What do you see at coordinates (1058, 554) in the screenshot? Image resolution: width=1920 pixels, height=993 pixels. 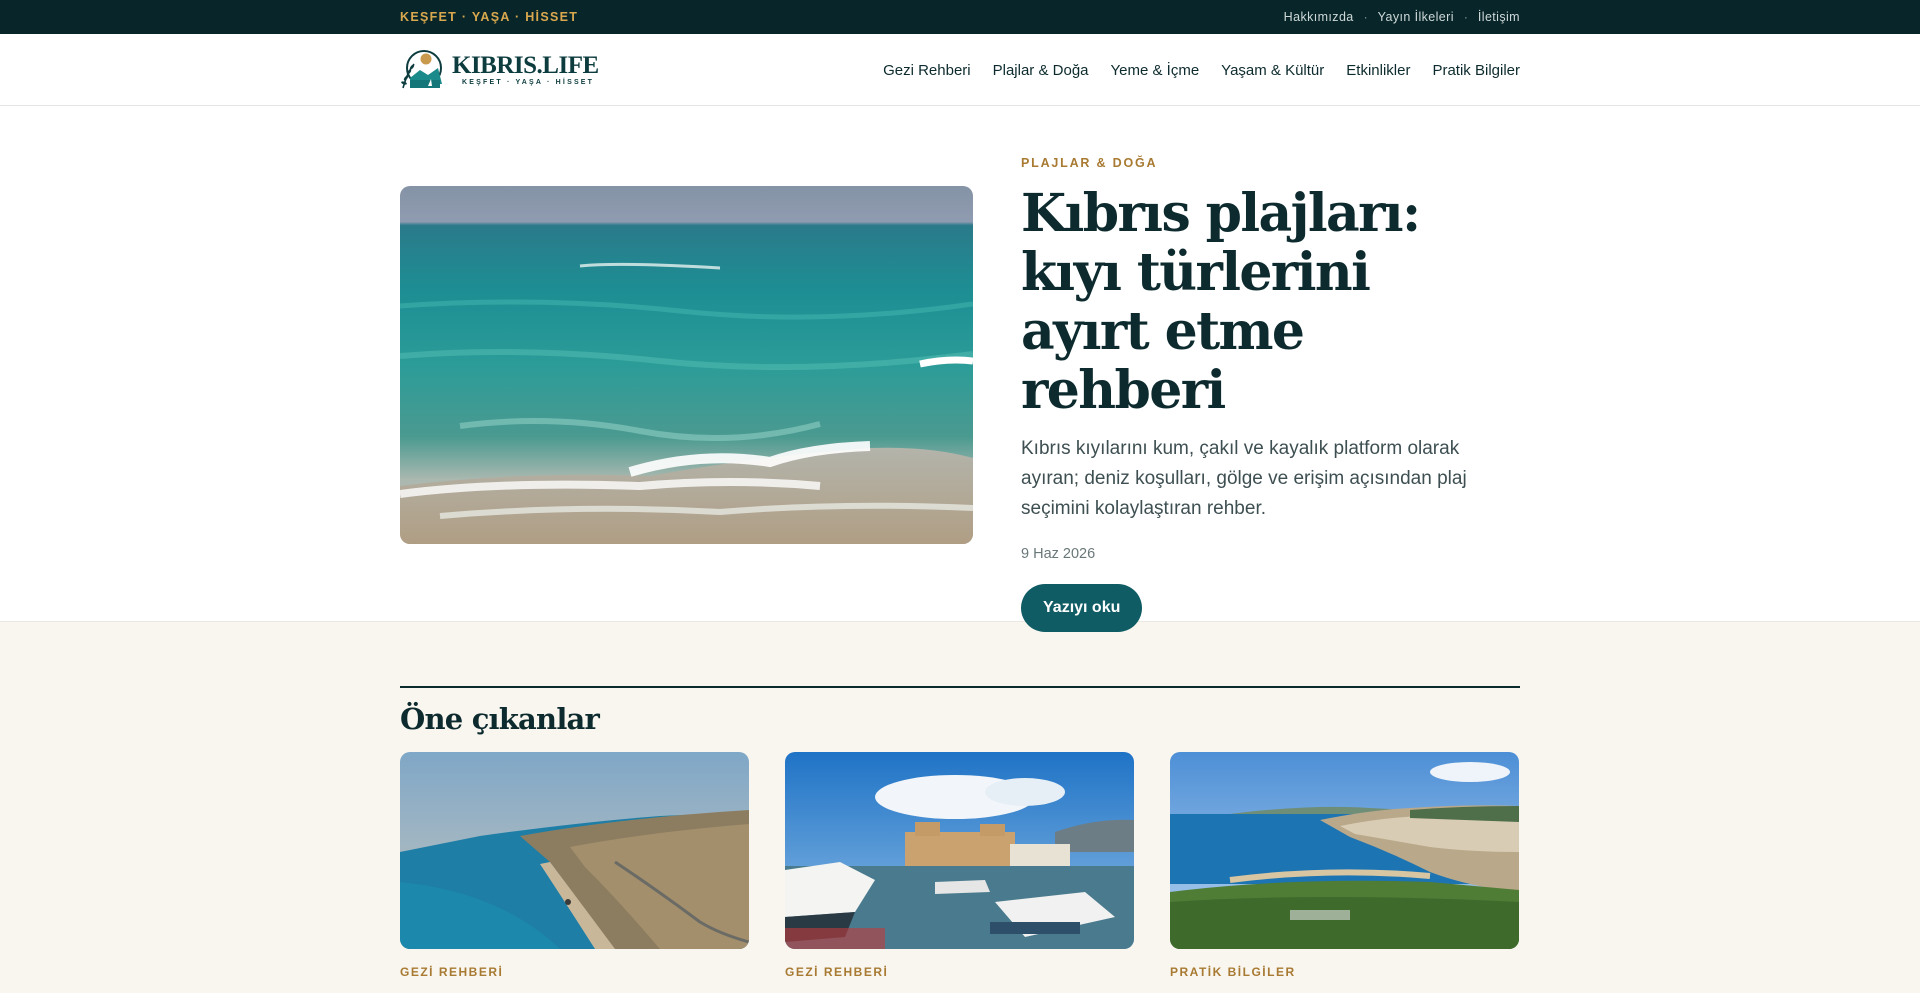 I see `hero-date: 9 Haz 2026` at bounding box center [1058, 554].